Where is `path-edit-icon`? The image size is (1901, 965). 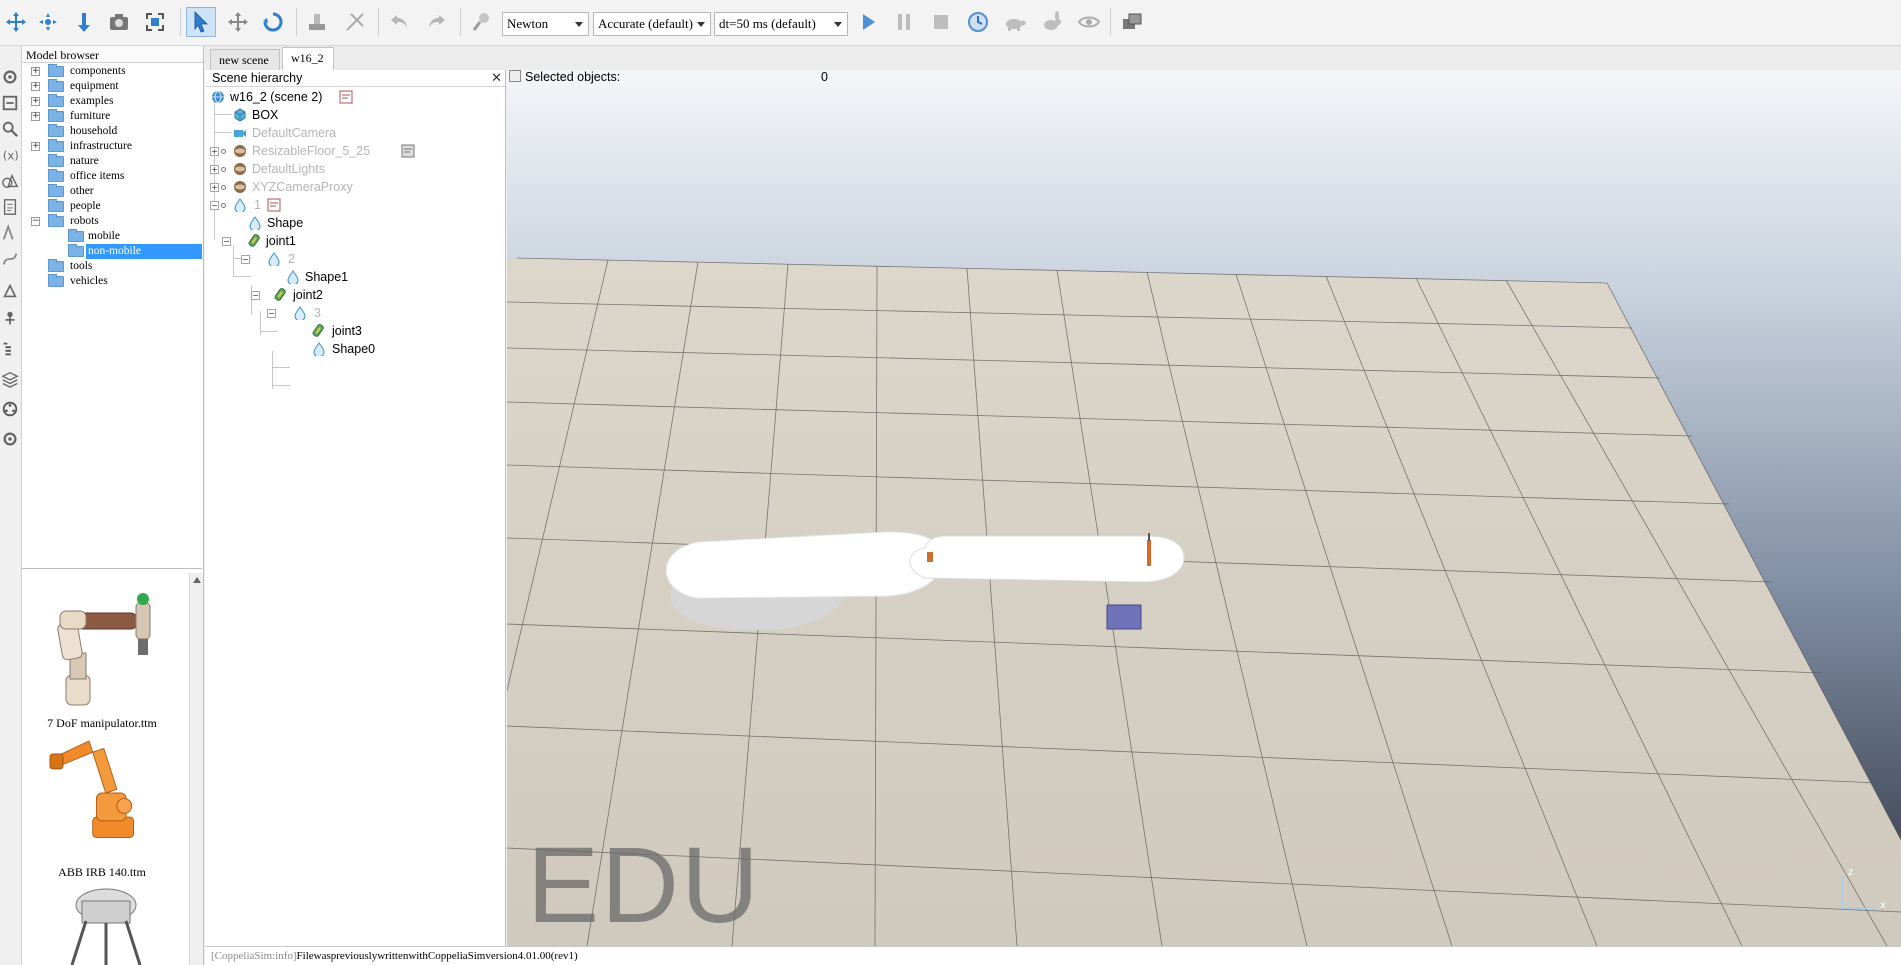
path-edit-icon is located at coordinates (10, 259).